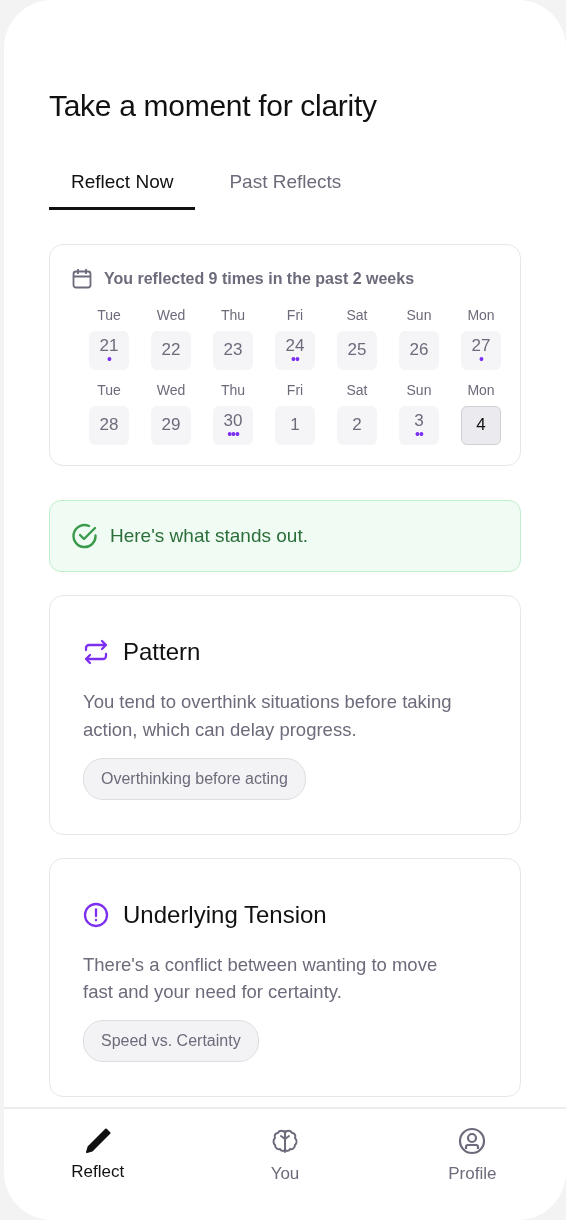 Image resolution: width=566 pixels, height=1220 pixels. What do you see at coordinates (285, 1141) in the screenshot?
I see `brain-icon` at bounding box center [285, 1141].